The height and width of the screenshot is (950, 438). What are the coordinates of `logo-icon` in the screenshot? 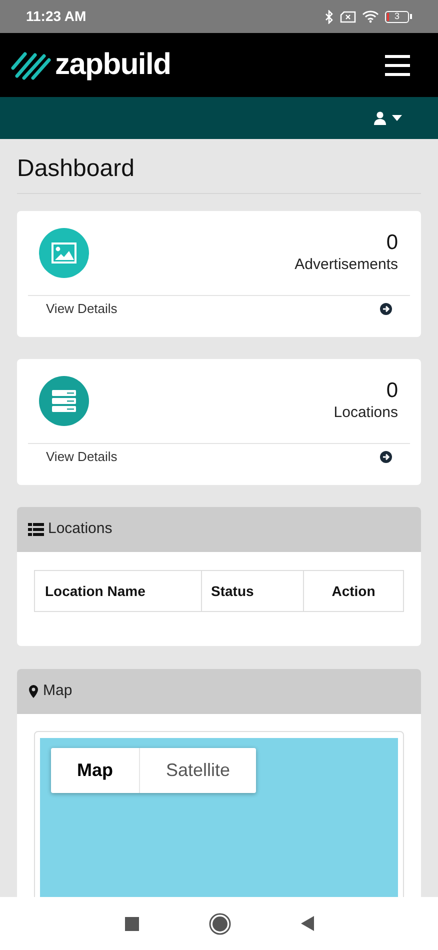 It's located at (31, 65).